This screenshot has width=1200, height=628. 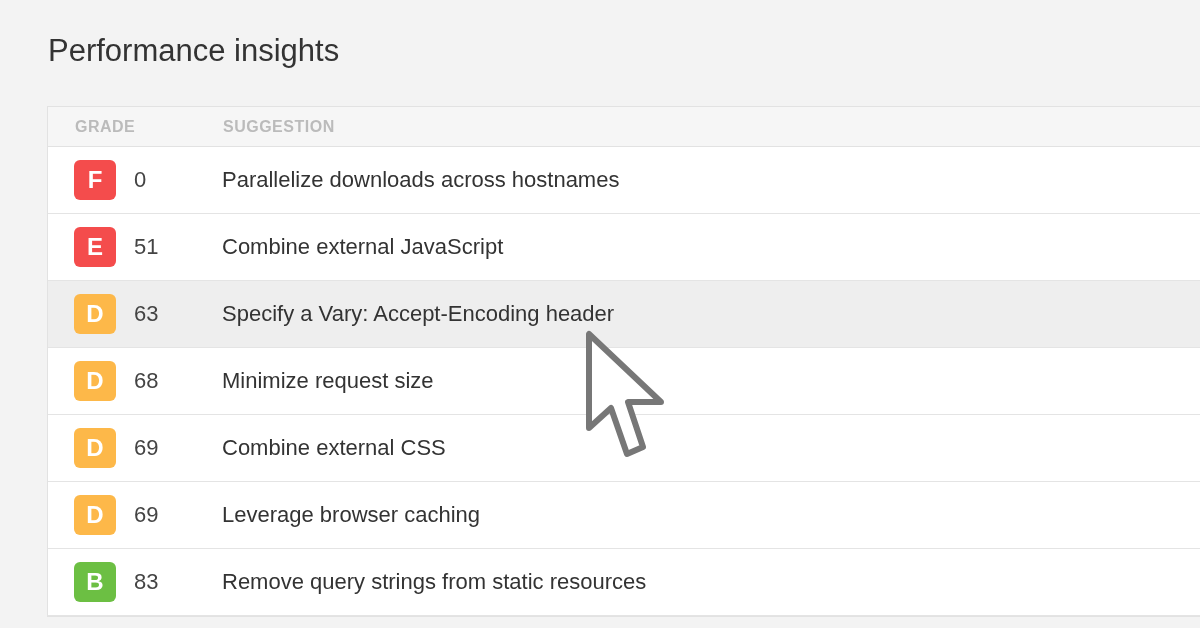 What do you see at coordinates (95, 582) in the screenshot?
I see `grade-badge: B` at bounding box center [95, 582].